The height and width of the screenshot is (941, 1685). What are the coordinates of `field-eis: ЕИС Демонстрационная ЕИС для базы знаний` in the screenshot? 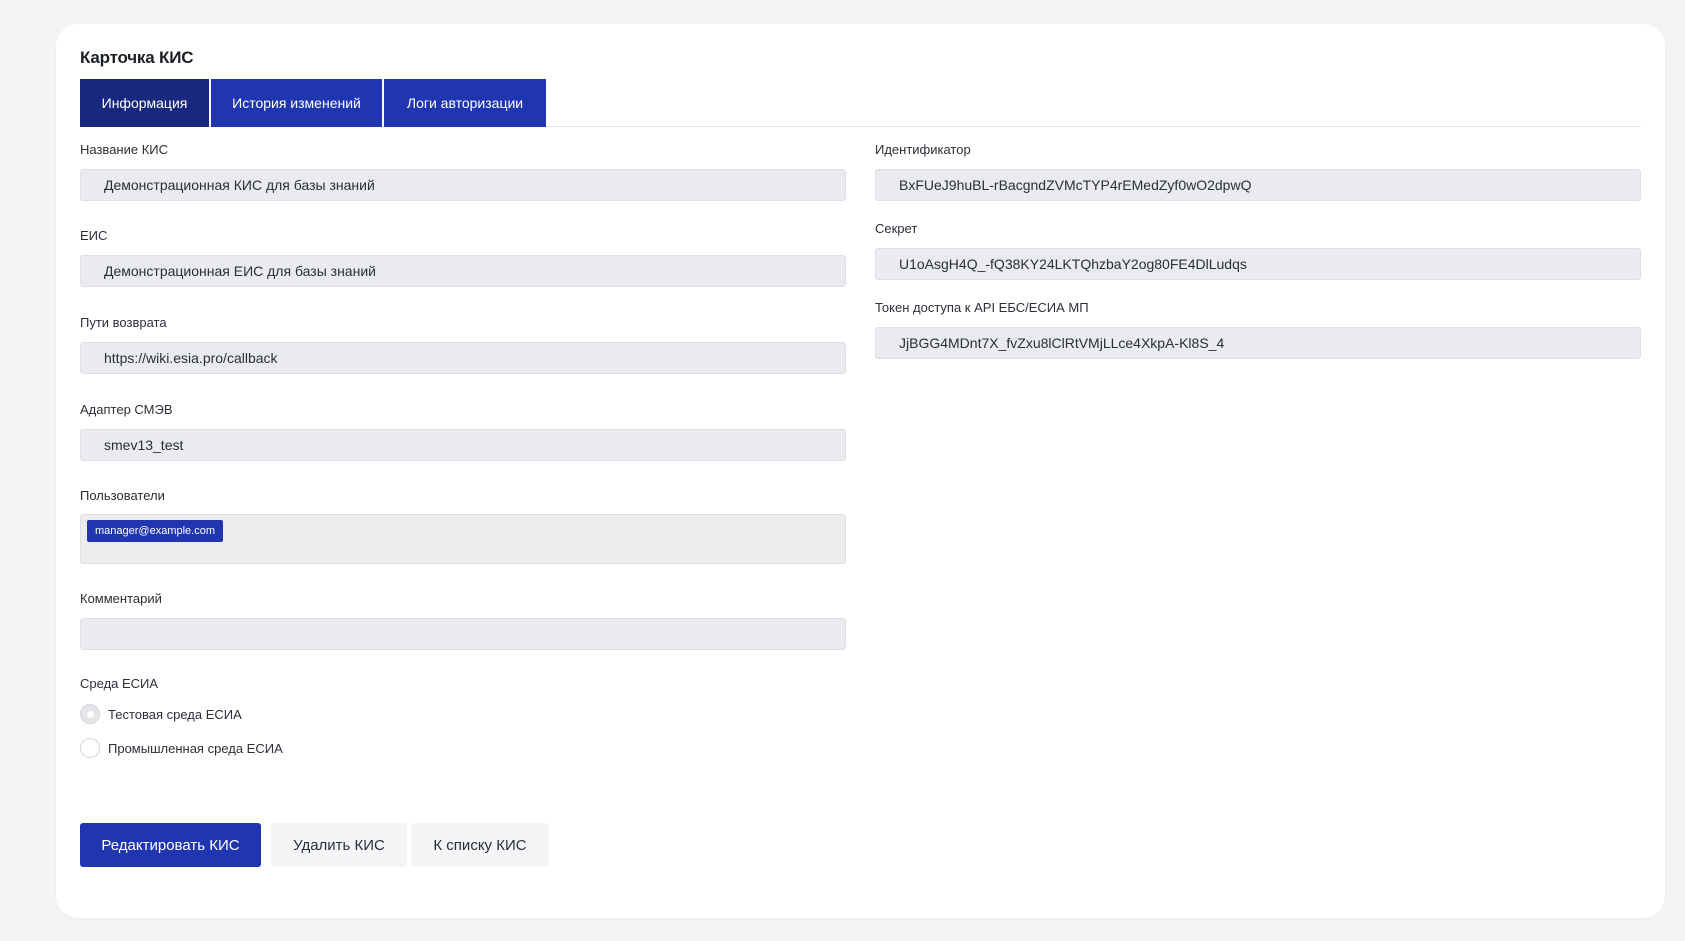 It's located at (463, 257).